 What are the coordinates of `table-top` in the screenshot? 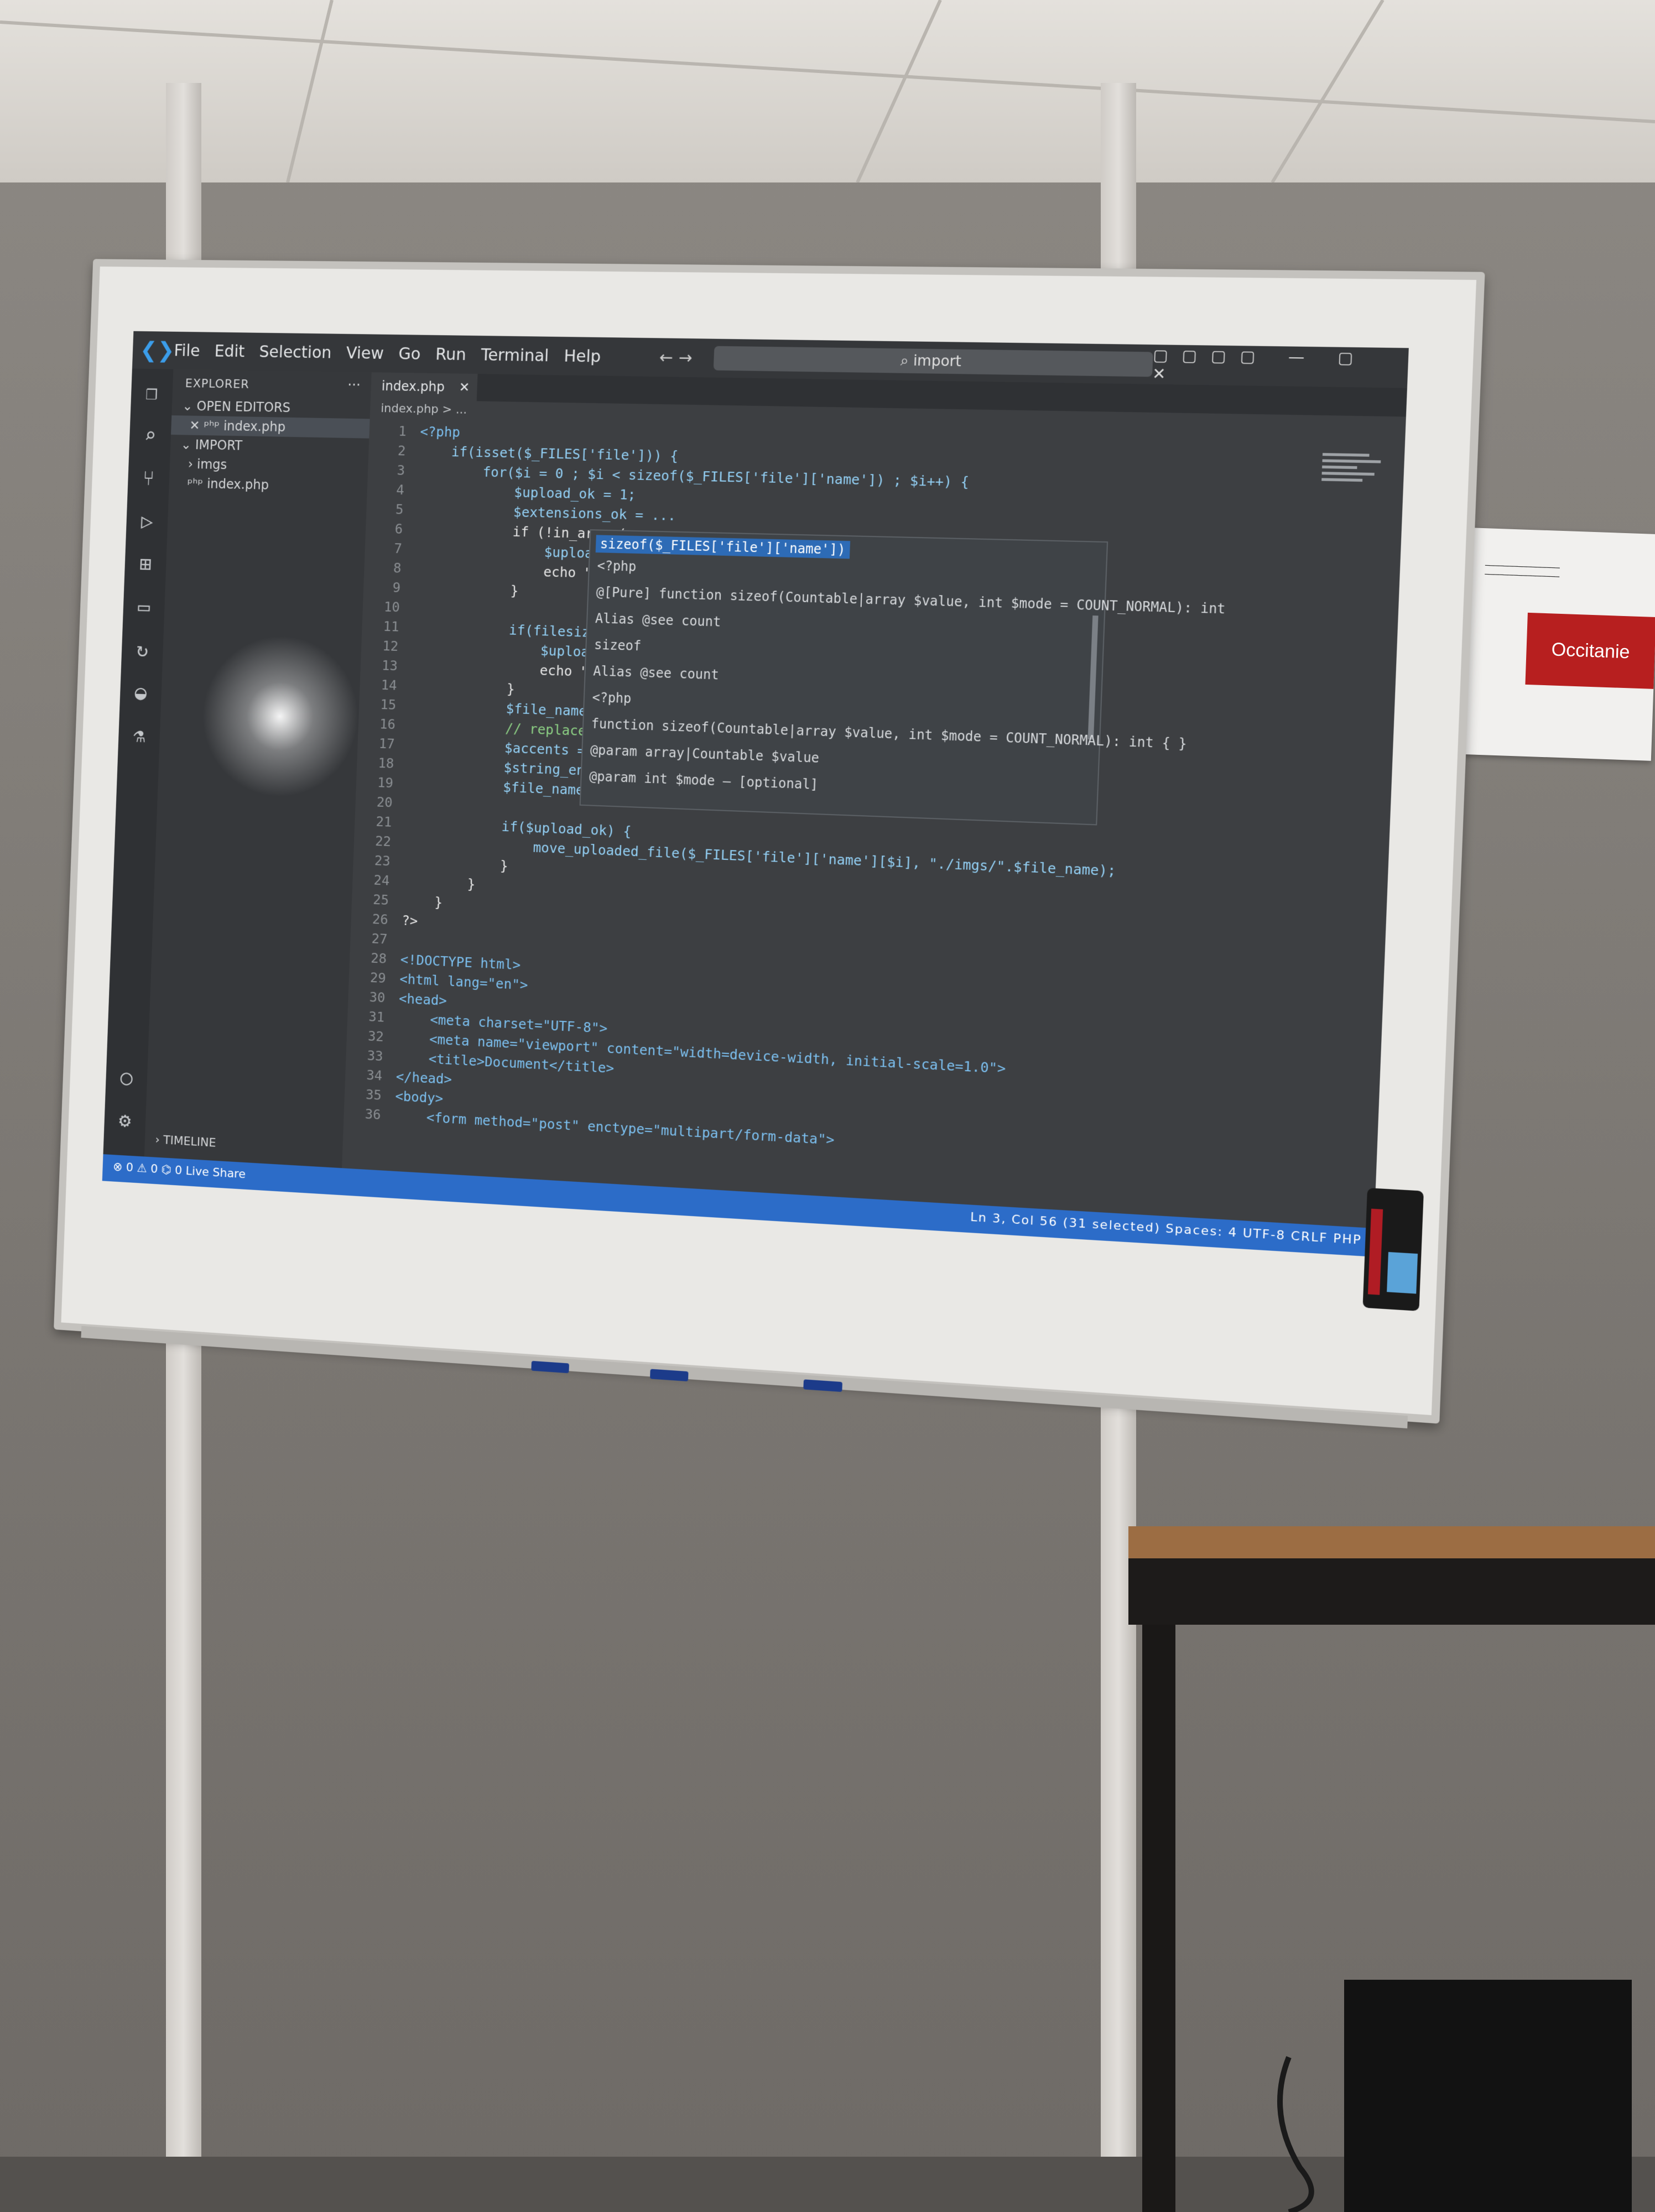 It's located at (1391, 1542).